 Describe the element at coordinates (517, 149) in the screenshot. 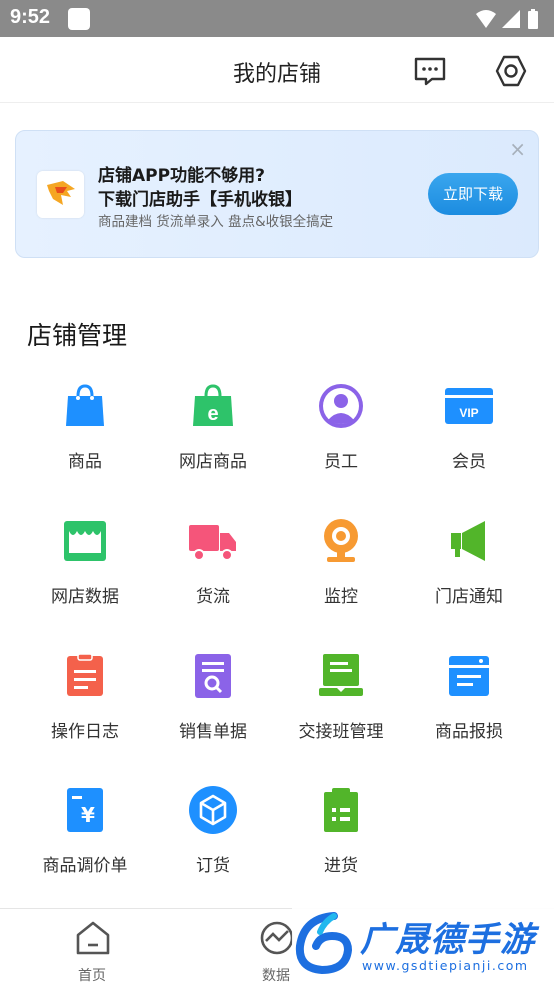

I see `close-icon: ×` at that location.